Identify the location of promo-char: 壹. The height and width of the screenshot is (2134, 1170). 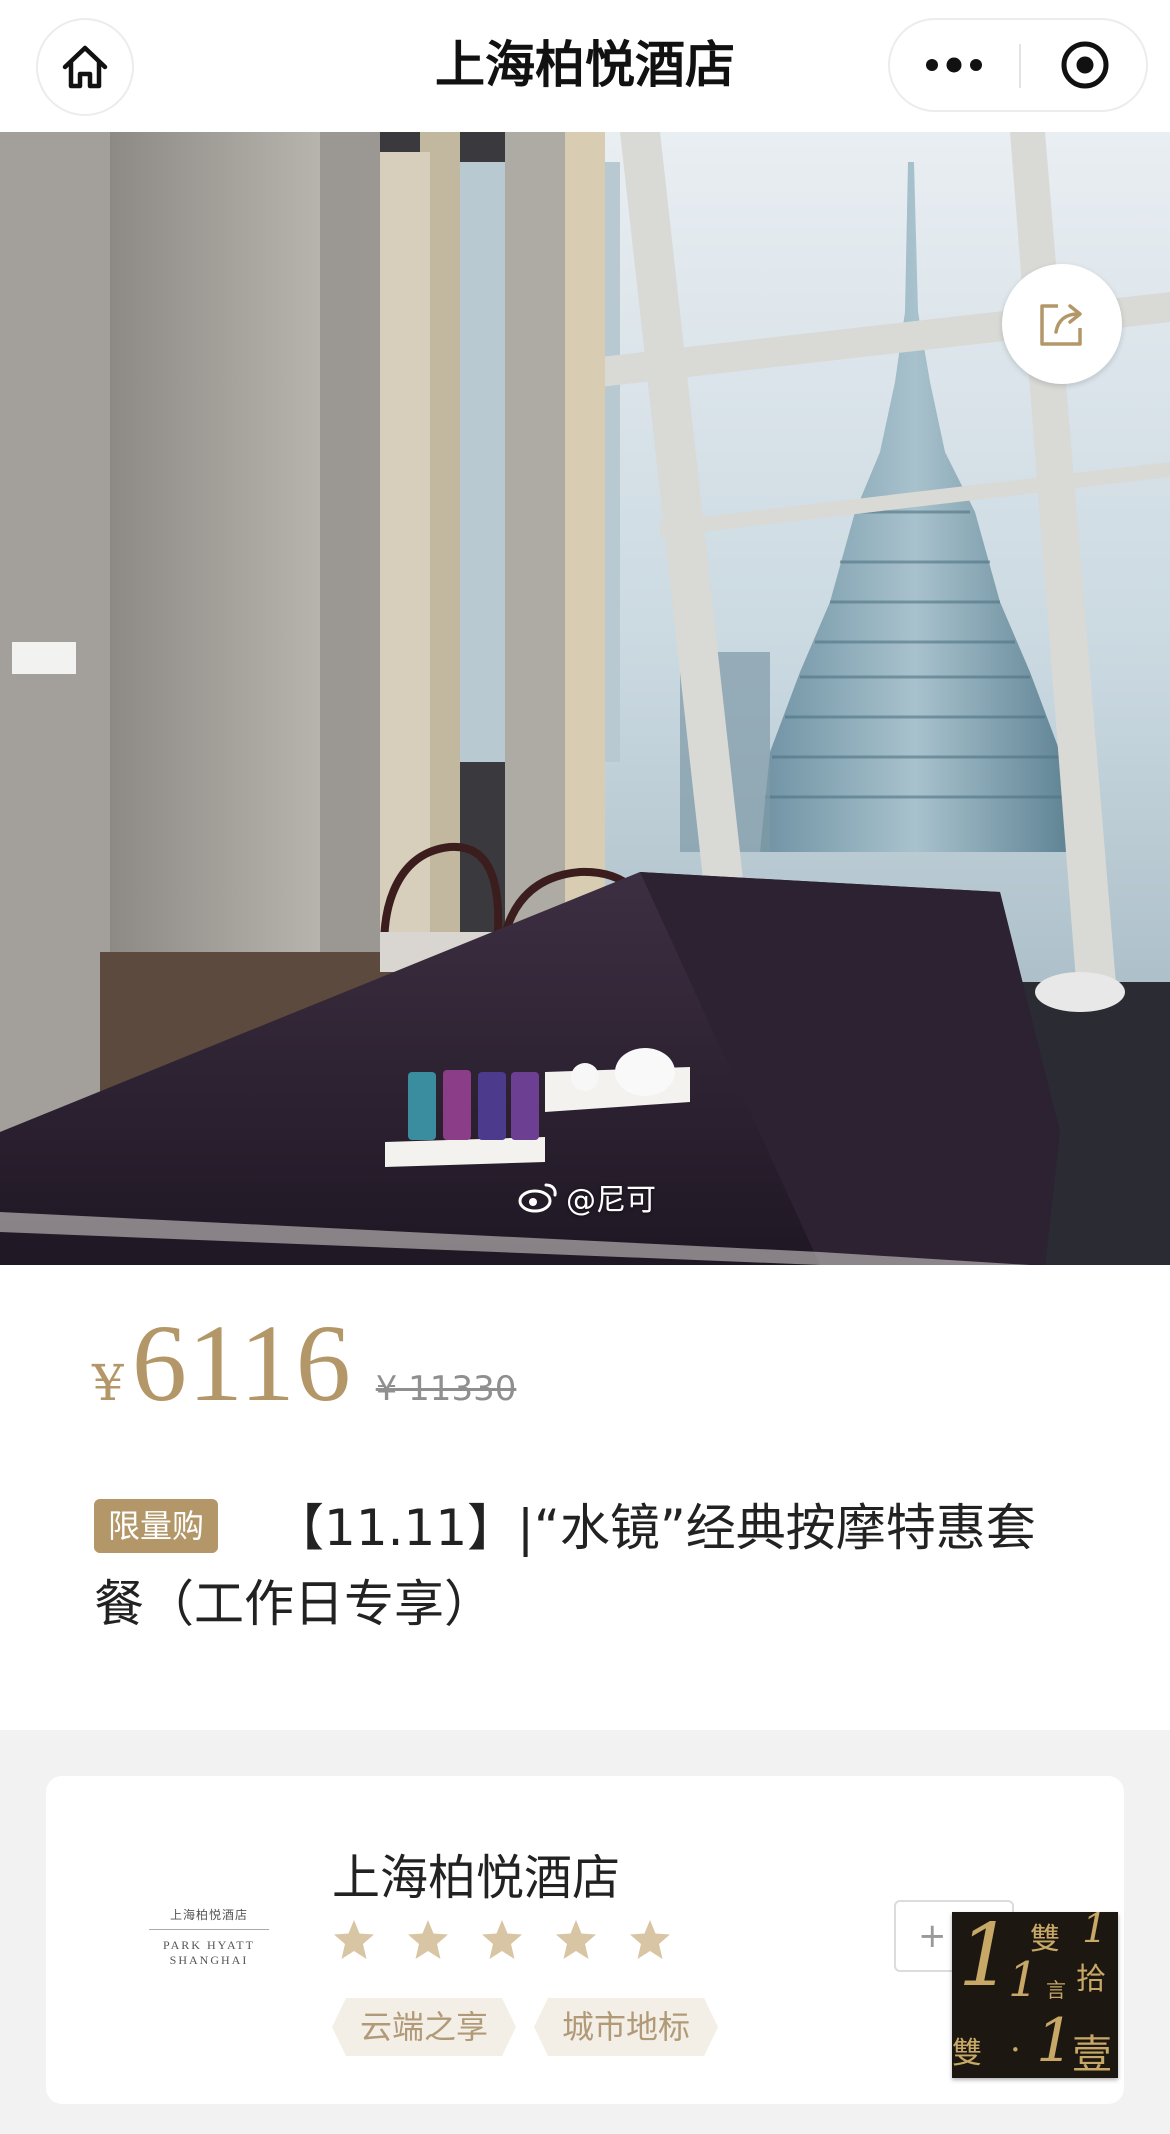
(1092, 2055).